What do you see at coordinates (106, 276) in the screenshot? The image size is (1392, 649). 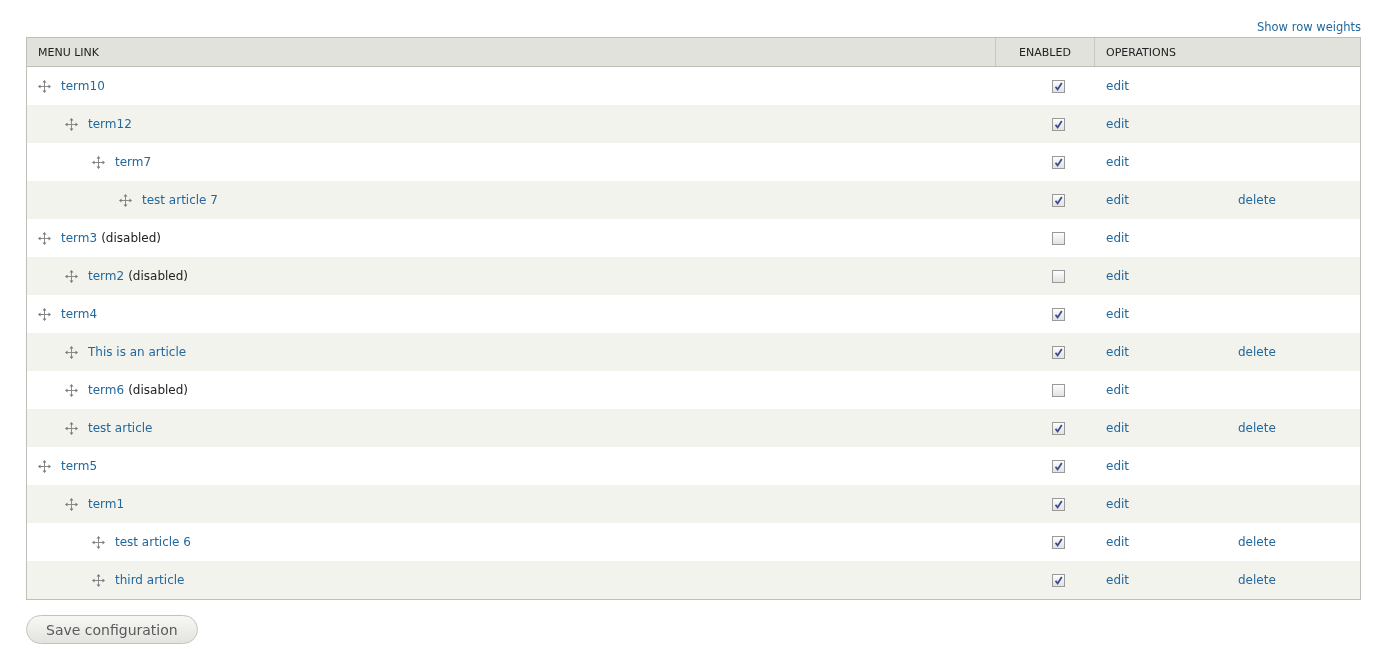 I see `menu-link: term2` at bounding box center [106, 276].